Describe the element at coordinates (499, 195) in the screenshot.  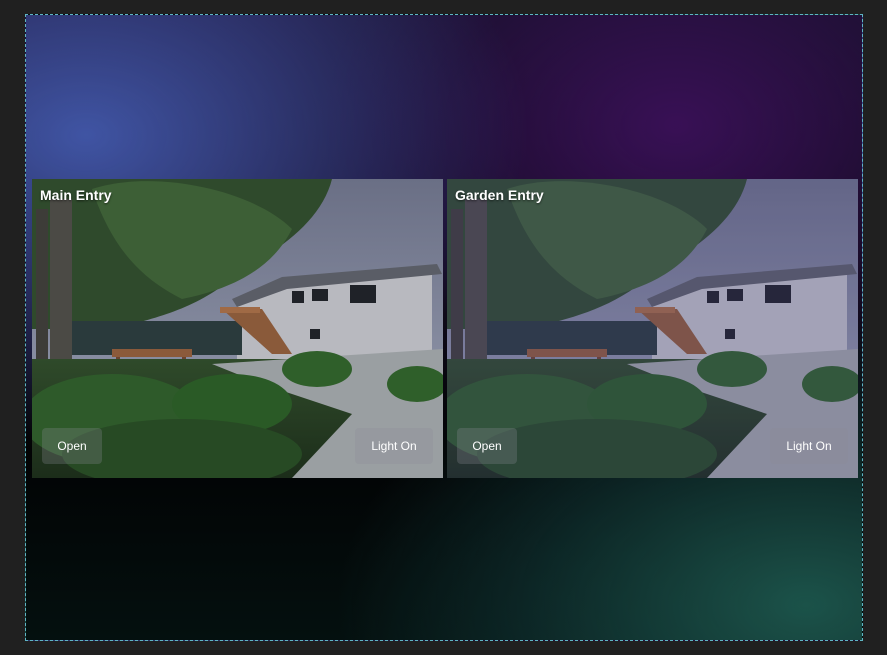
I see `camera-title: Garden Entry` at that location.